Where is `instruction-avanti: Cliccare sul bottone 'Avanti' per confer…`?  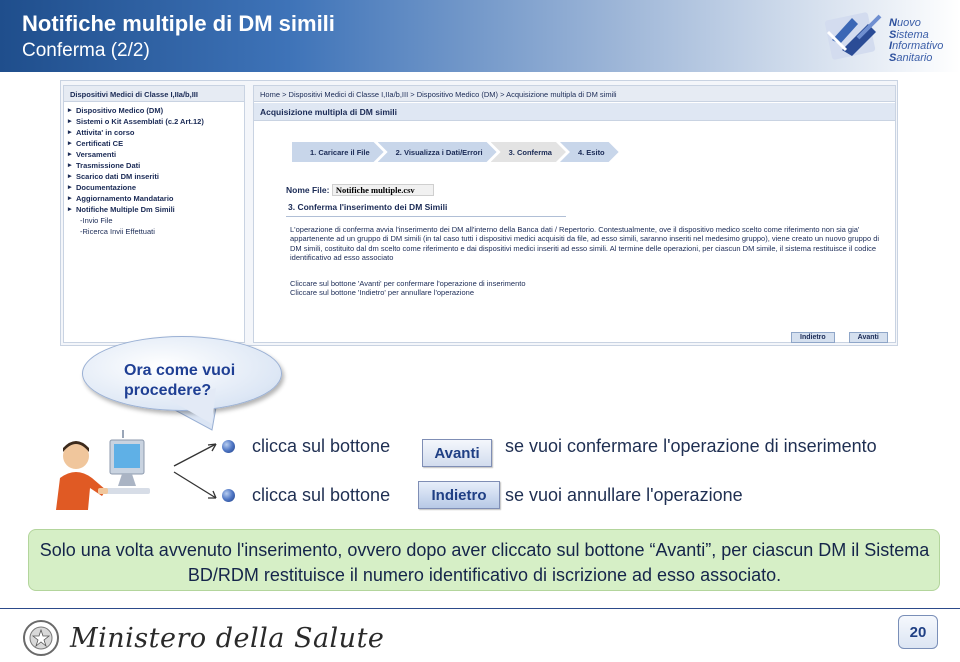 instruction-avanti: Cliccare sul bottone 'Avanti' per confer… is located at coordinates (408, 283).